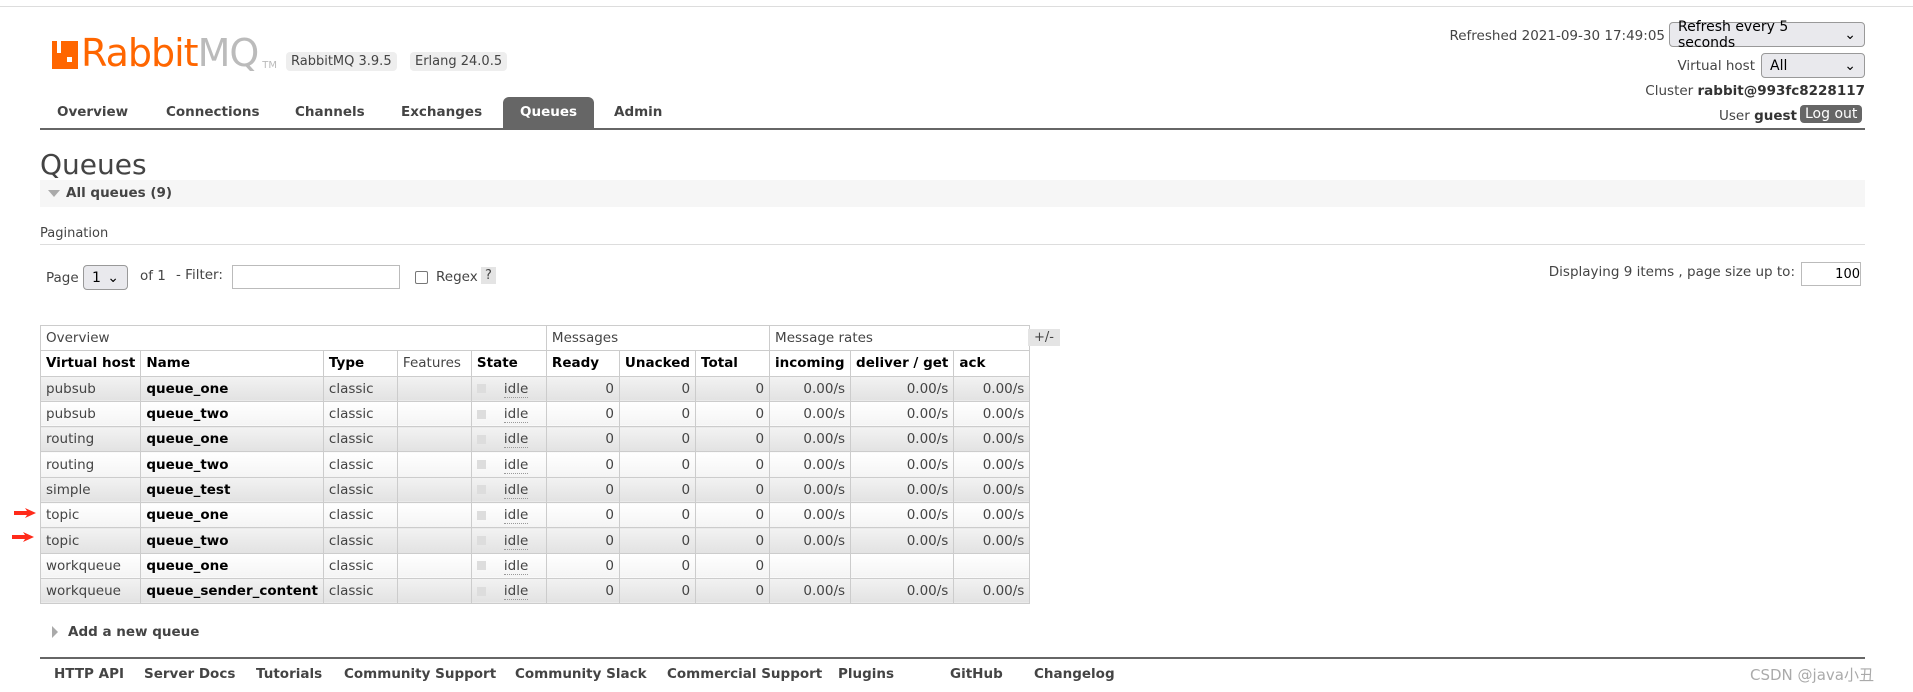 Image resolution: width=1913 pixels, height=692 pixels. Describe the element at coordinates (434, 363) in the screenshot. I see `column-header: Features` at that location.